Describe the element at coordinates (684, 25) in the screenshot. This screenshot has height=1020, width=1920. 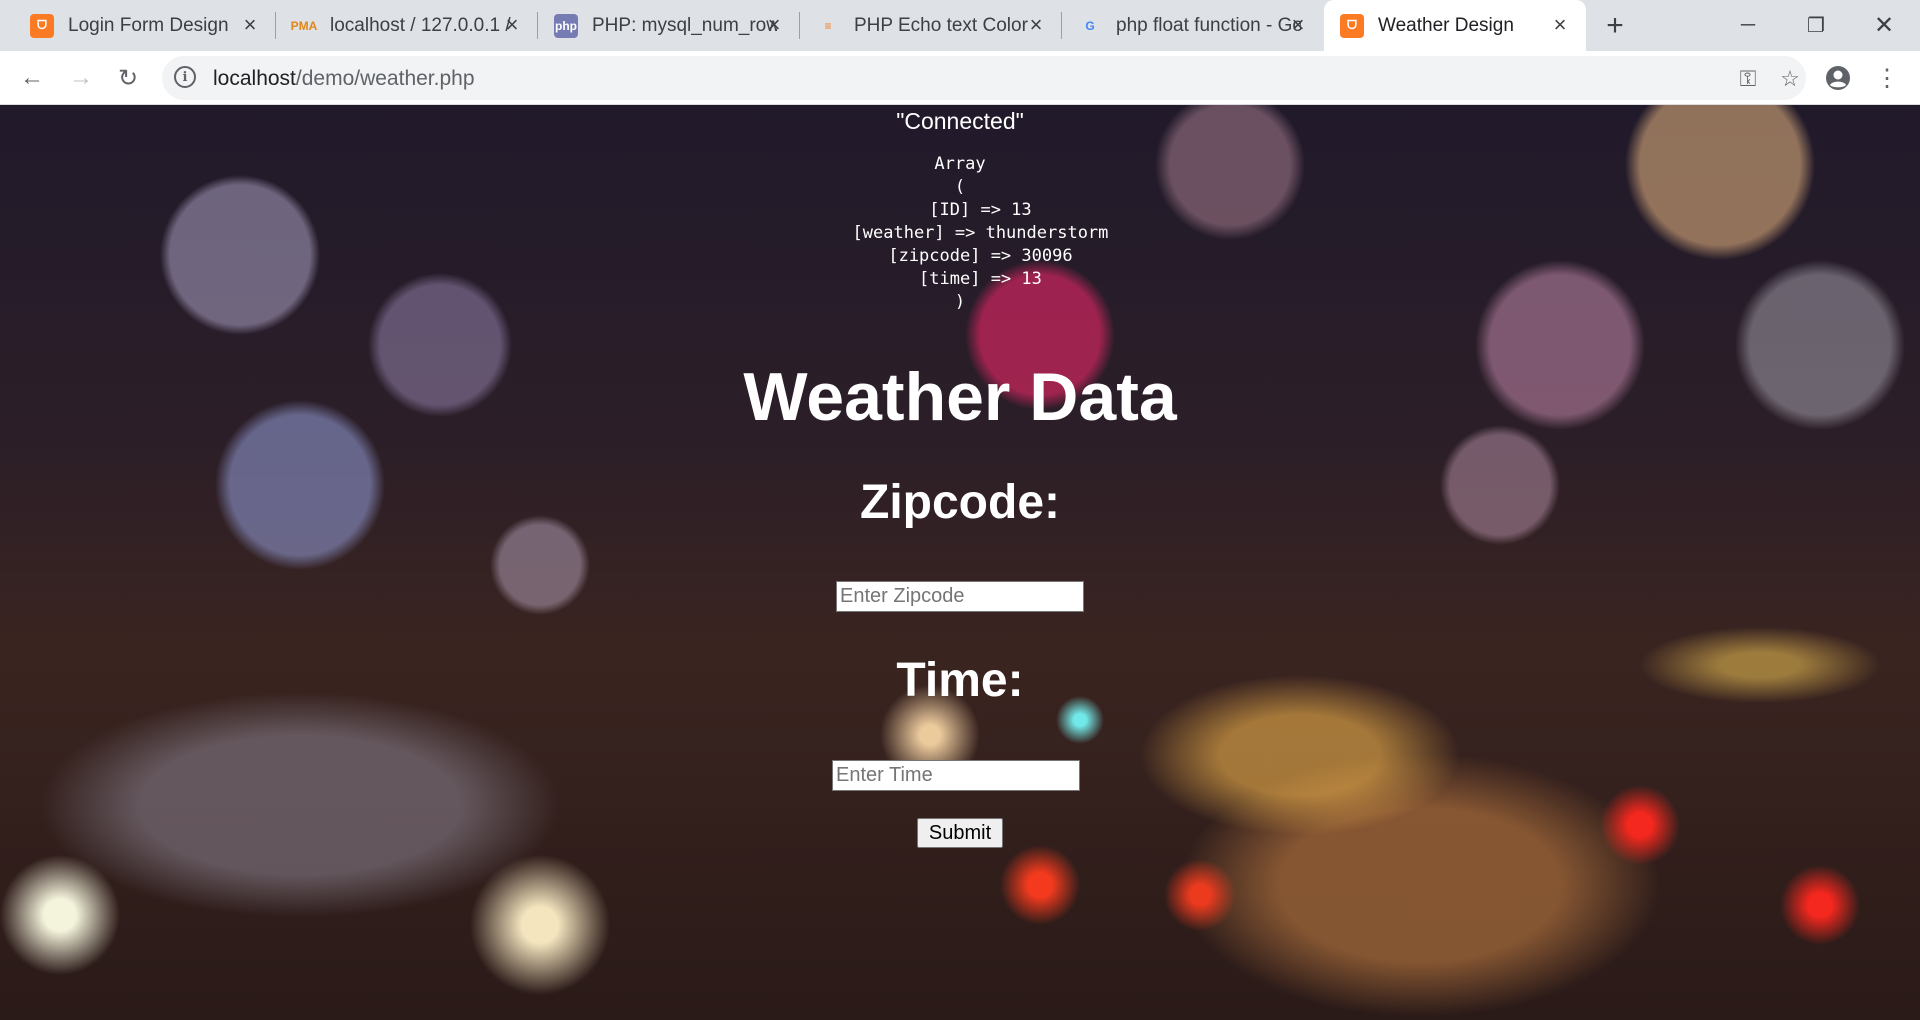
I see `tab-title: PHP: mysql_num_rows` at that location.